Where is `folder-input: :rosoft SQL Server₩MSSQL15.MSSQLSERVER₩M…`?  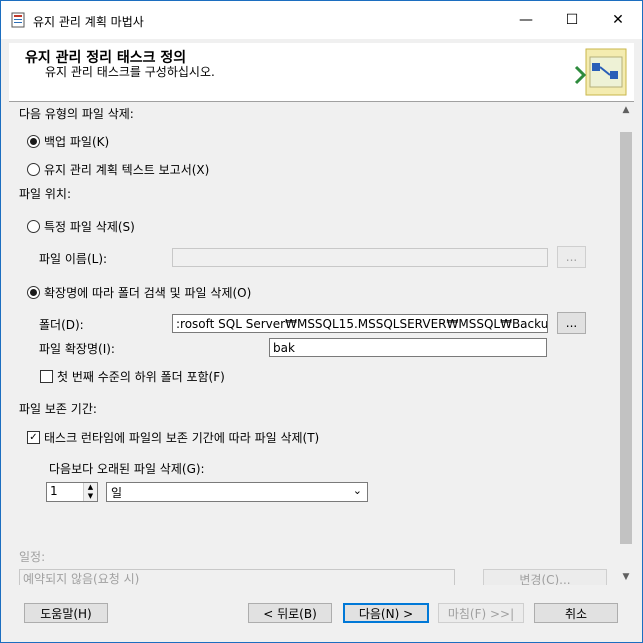
folder-input: :rosoft SQL Server₩MSSQL15.MSSQLSERVER₩M… is located at coordinates (360, 323).